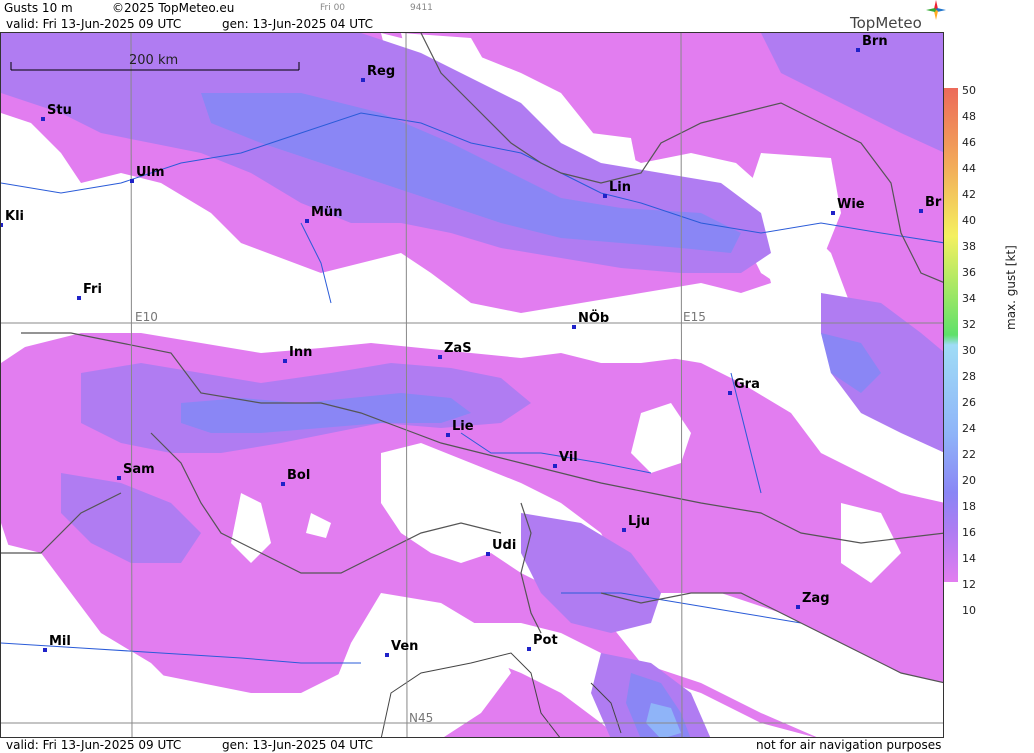 The width and height of the screenshot is (1034, 753). What do you see at coordinates (405, 646) in the screenshot?
I see `city-label: Ven` at bounding box center [405, 646].